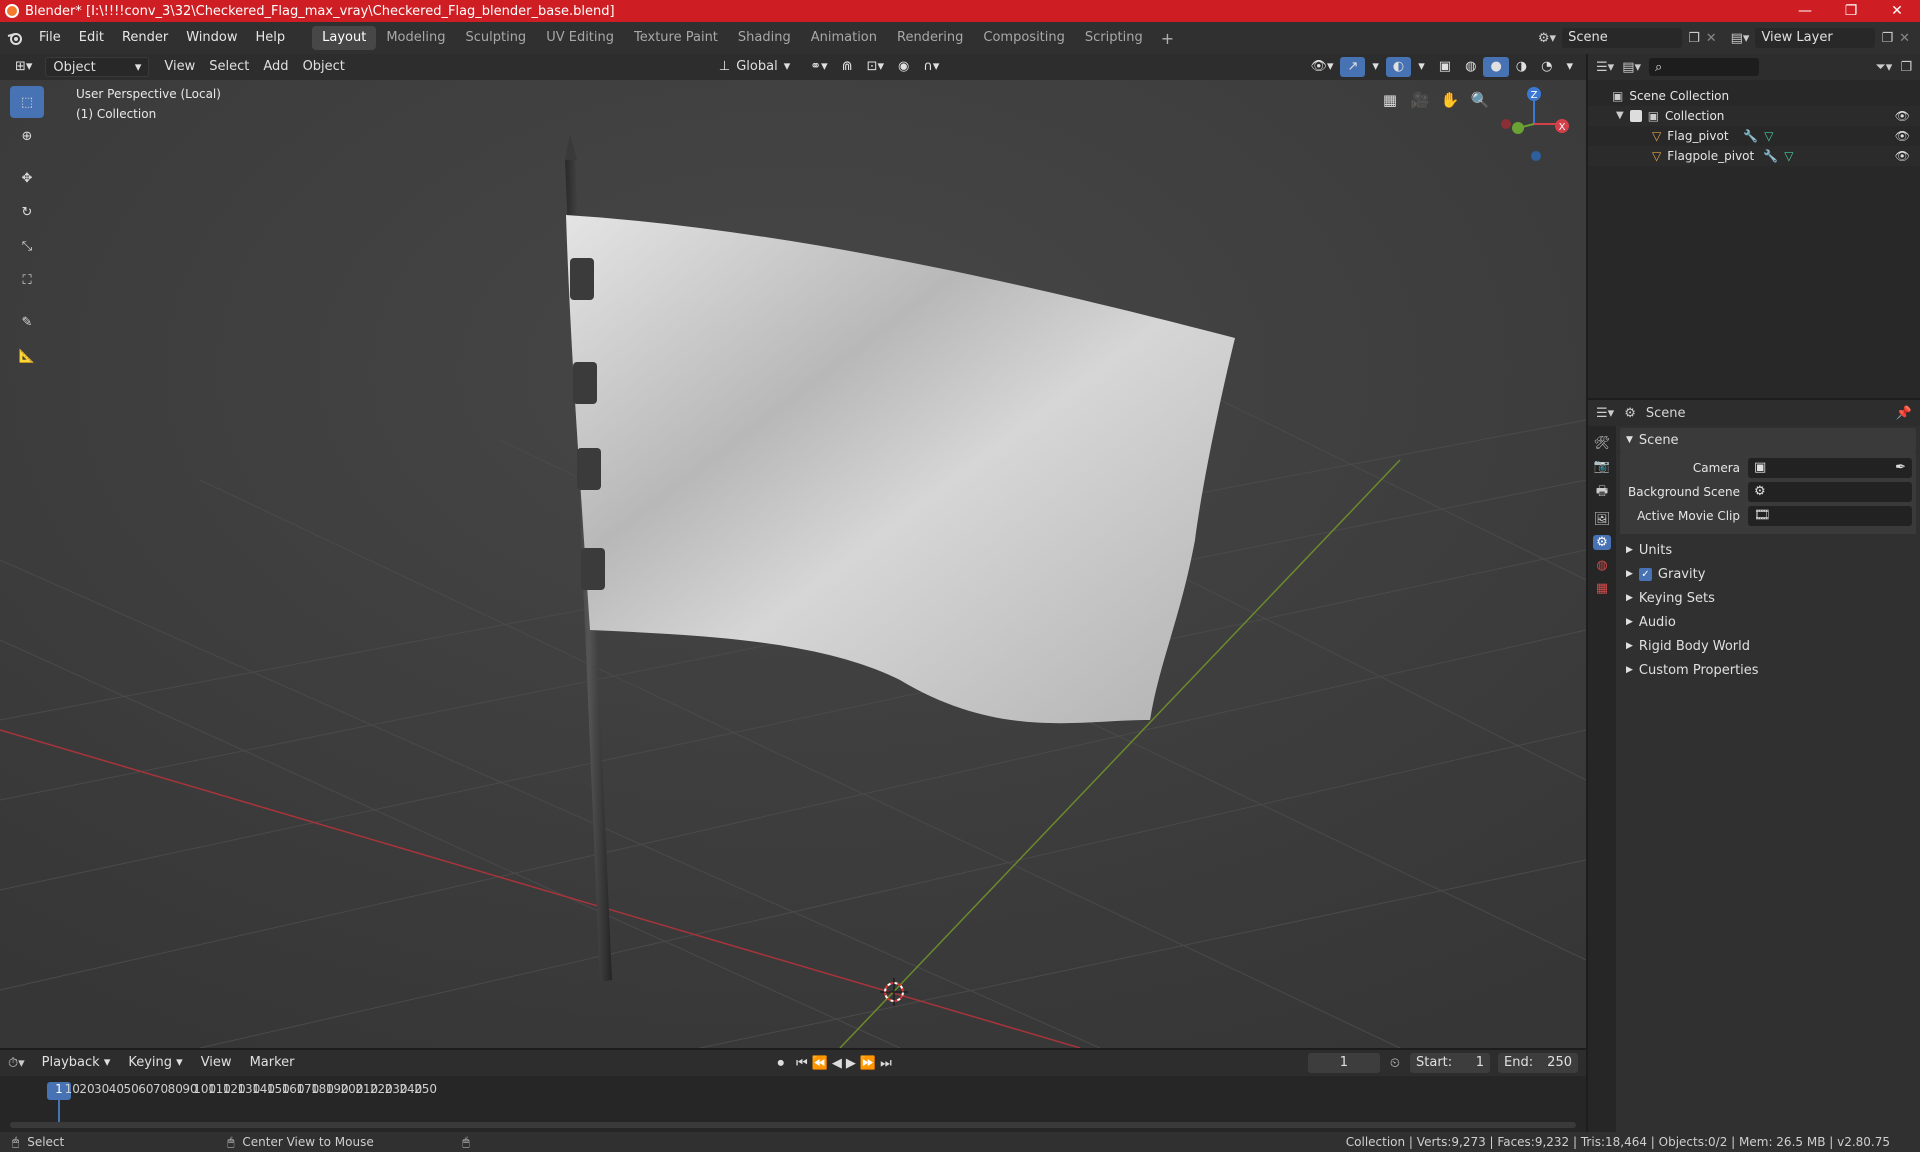 The width and height of the screenshot is (1920, 1152). What do you see at coordinates (229, 67) in the screenshot?
I see `menu-select: Select` at bounding box center [229, 67].